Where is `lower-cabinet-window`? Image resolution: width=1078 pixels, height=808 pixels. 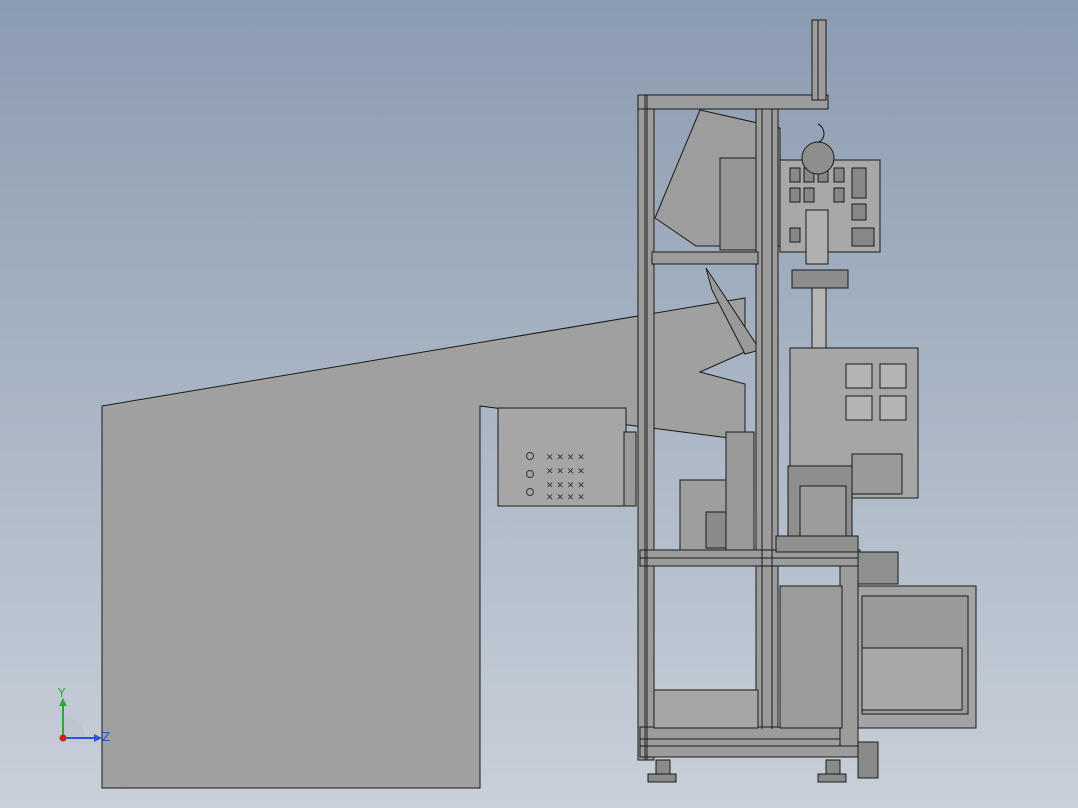
lower-cabinet-window is located at coordinates (912, 679).